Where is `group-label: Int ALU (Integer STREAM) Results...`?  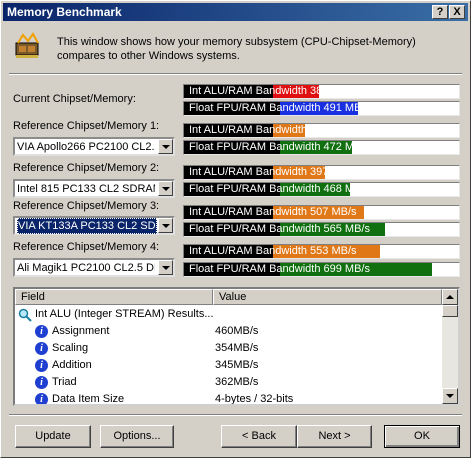 group-label: Int ALU (Integer STREAM) Results... is located at coordinates (124, 314).